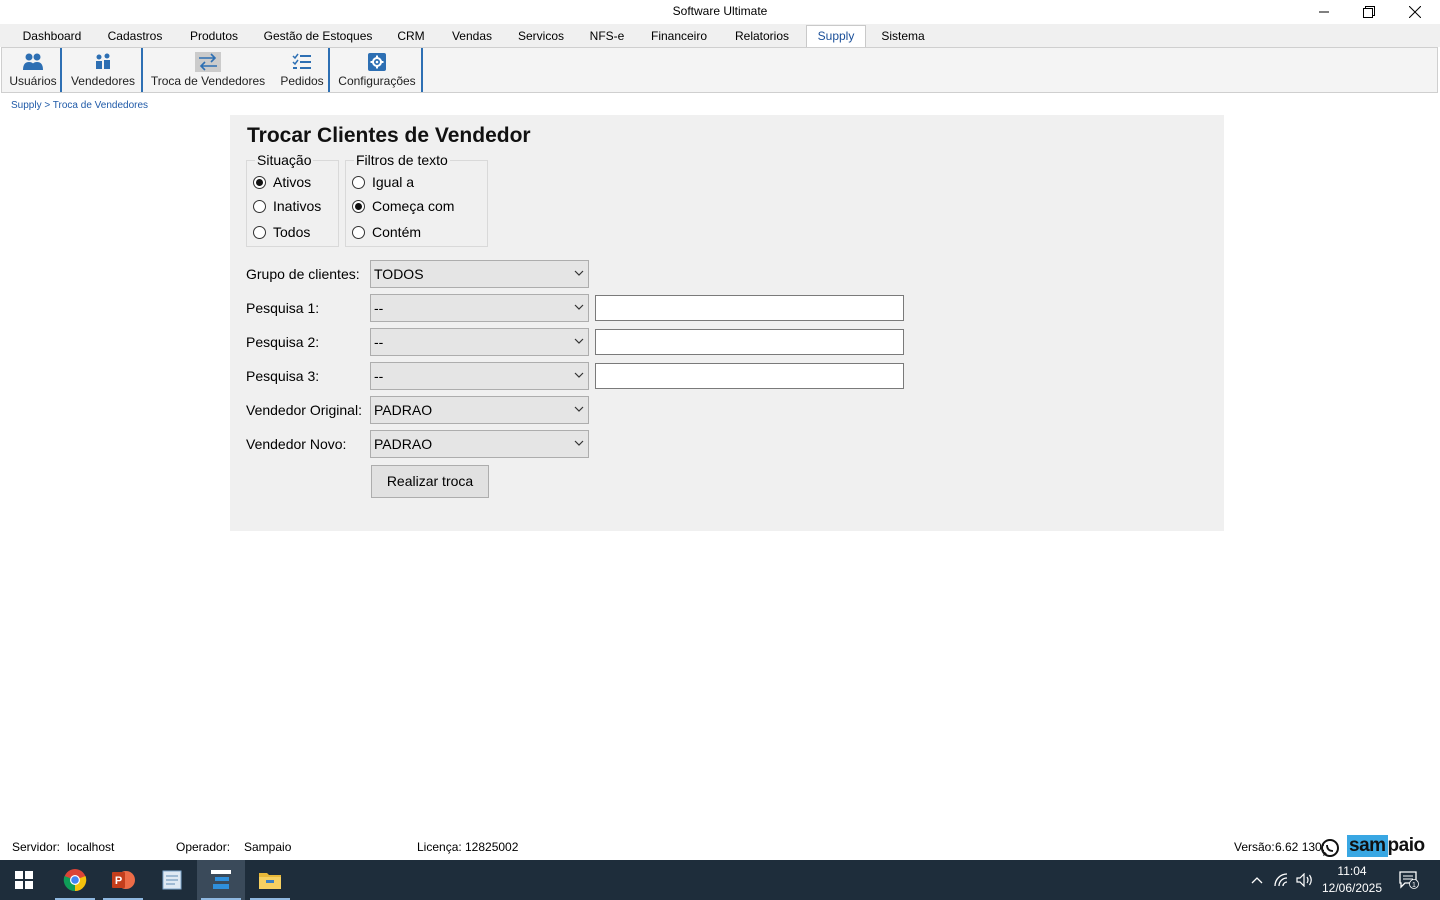  I want to click on tab-gestao-estoques: Gestão de Estoques, so click(318, 37).